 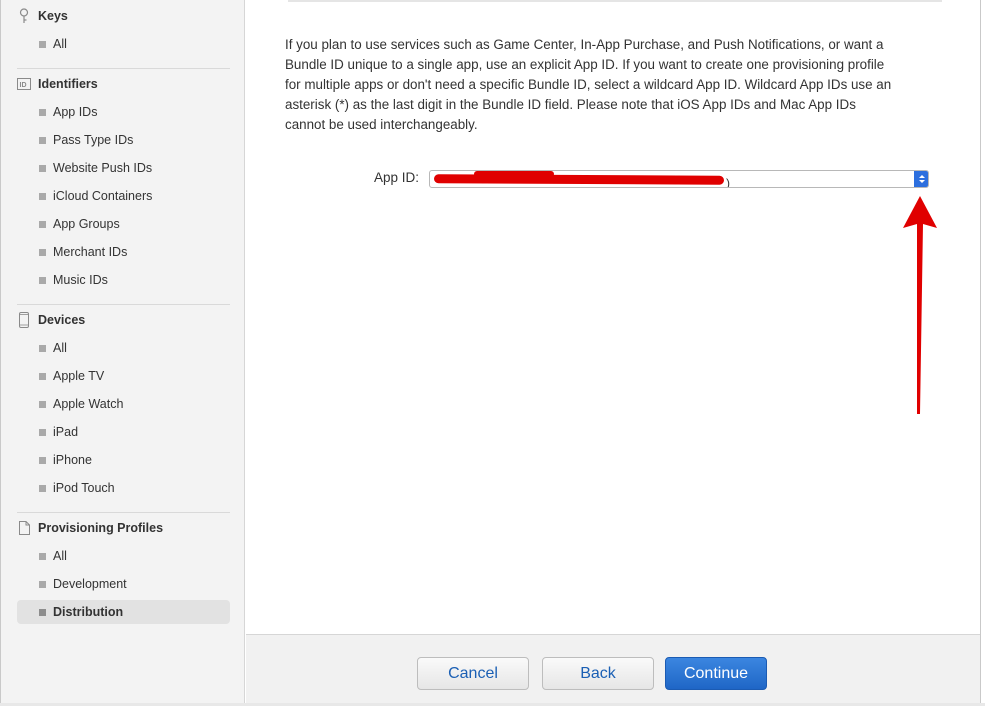 I want to click on window-border-right, so click(x=980, y=353).